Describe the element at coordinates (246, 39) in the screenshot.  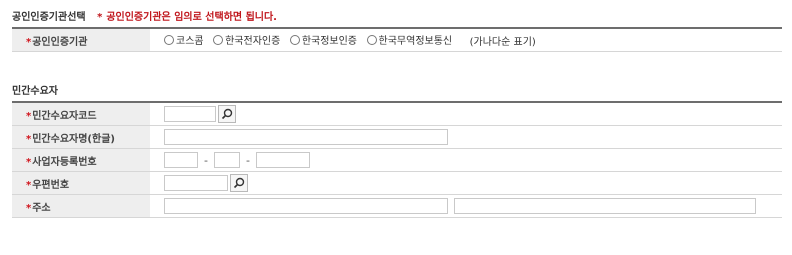
I see `radio-crosscert: 한국전자인증` at that location.